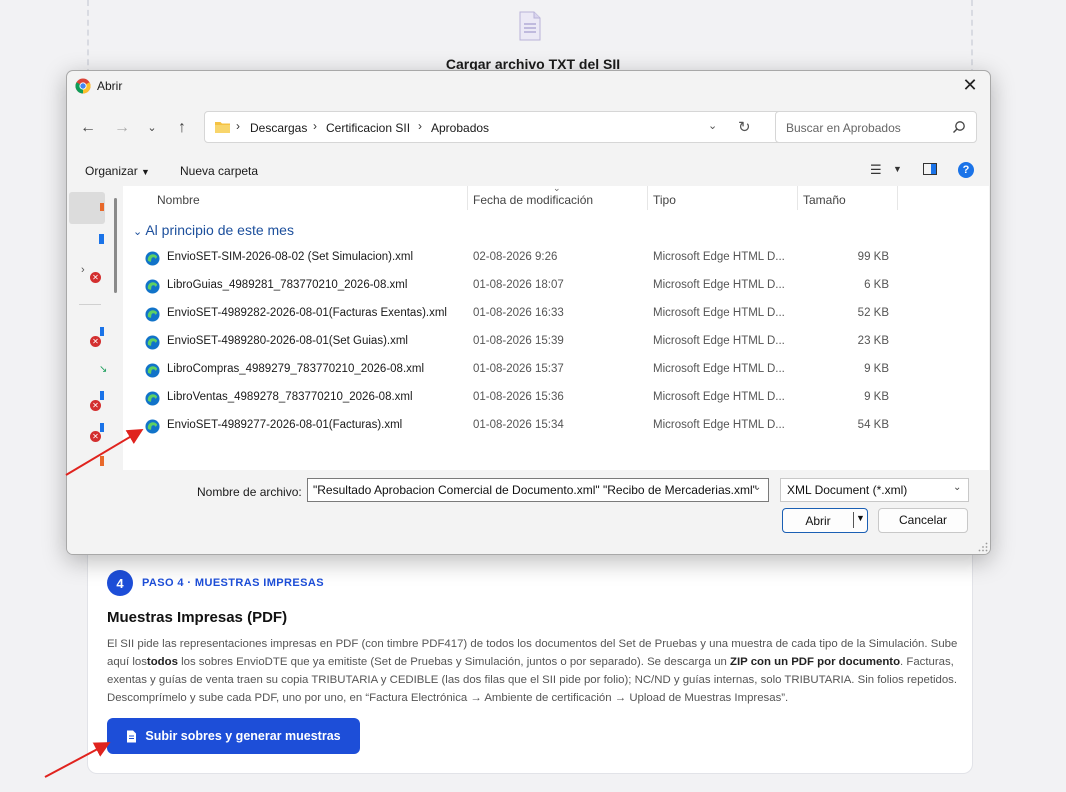 The height and width of the screenshot is (792, 1066). I want to click on view-options-icon: ☰, so click(876, 170).